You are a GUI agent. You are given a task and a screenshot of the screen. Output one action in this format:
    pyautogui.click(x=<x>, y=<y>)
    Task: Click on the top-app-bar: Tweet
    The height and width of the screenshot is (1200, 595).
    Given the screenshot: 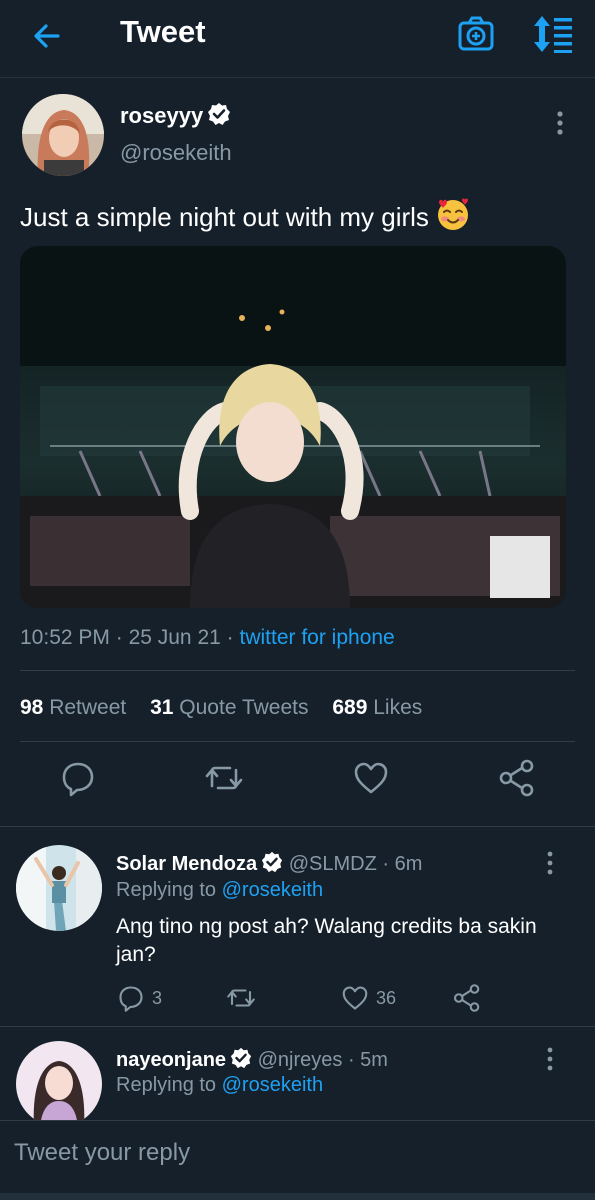 What is the action you would take?
    pyautogui.click(x=297, y=39)
    